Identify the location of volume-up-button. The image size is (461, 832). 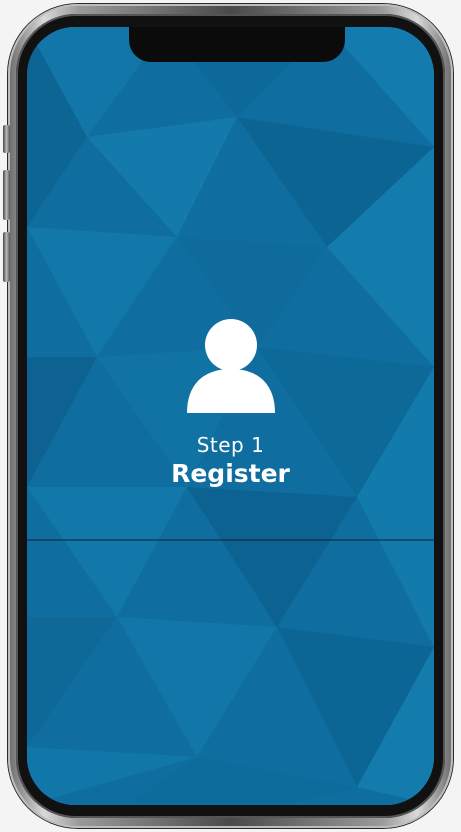
(6, 195).